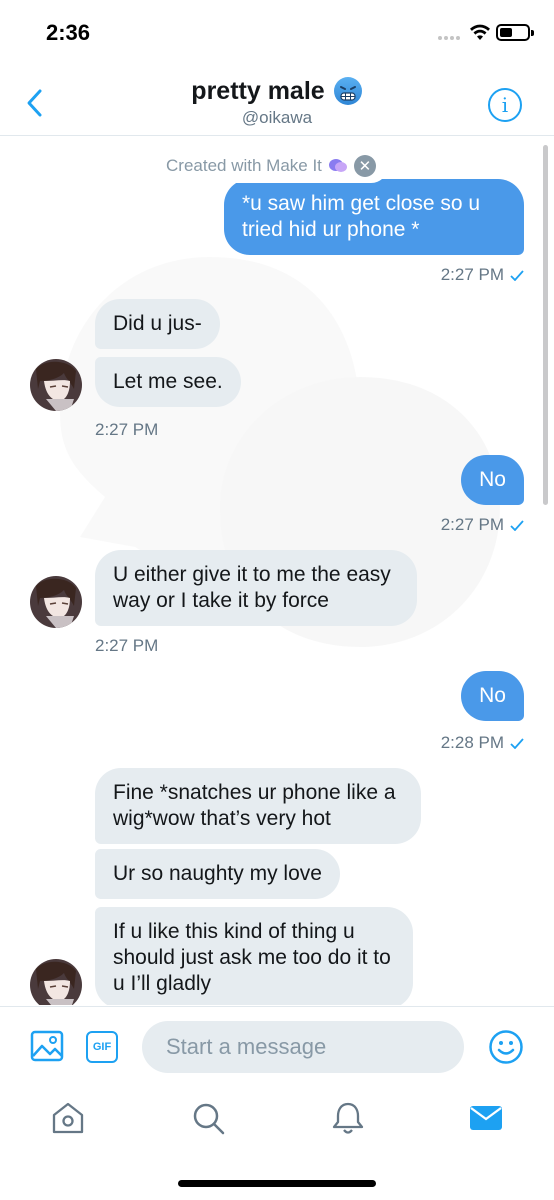 This screenshot has width=554, height=1200. I want to click on made-with-text: Created with Make It, so click(244, 165).